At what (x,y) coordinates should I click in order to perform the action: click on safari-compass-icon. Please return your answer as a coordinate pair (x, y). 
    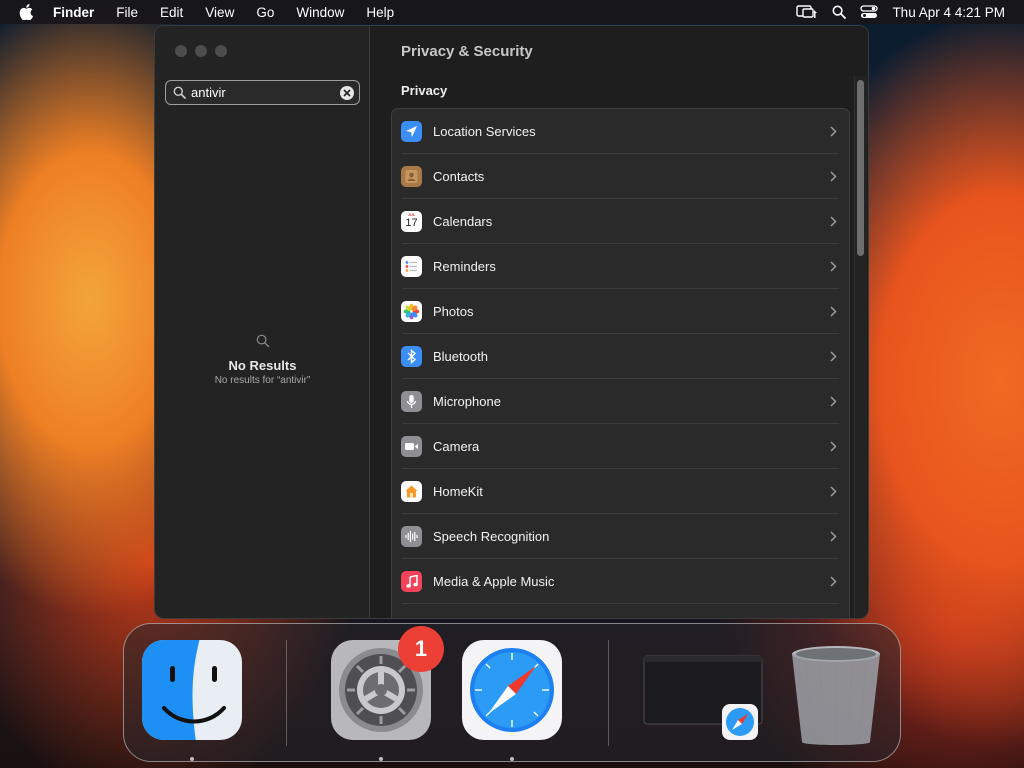
    Looking at the image, I should click on (512, 690).